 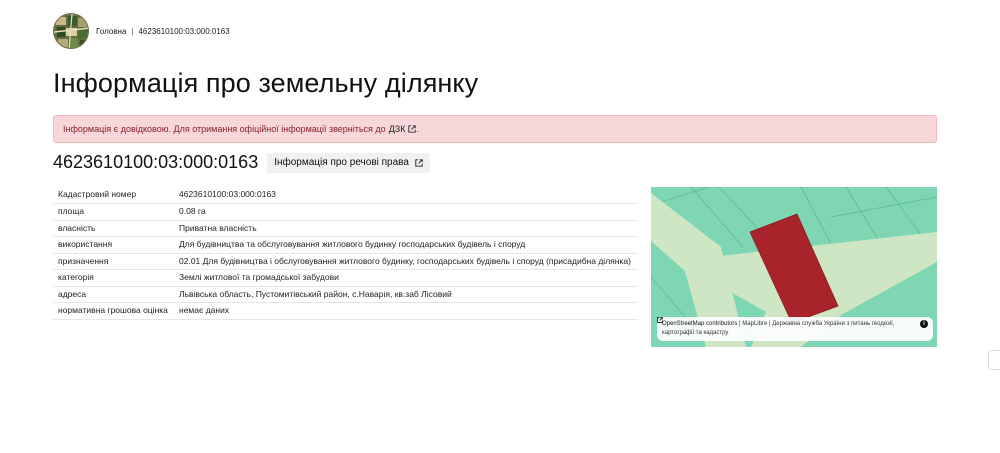 I want to click on alert-end: ., so click(x=417, y=129).